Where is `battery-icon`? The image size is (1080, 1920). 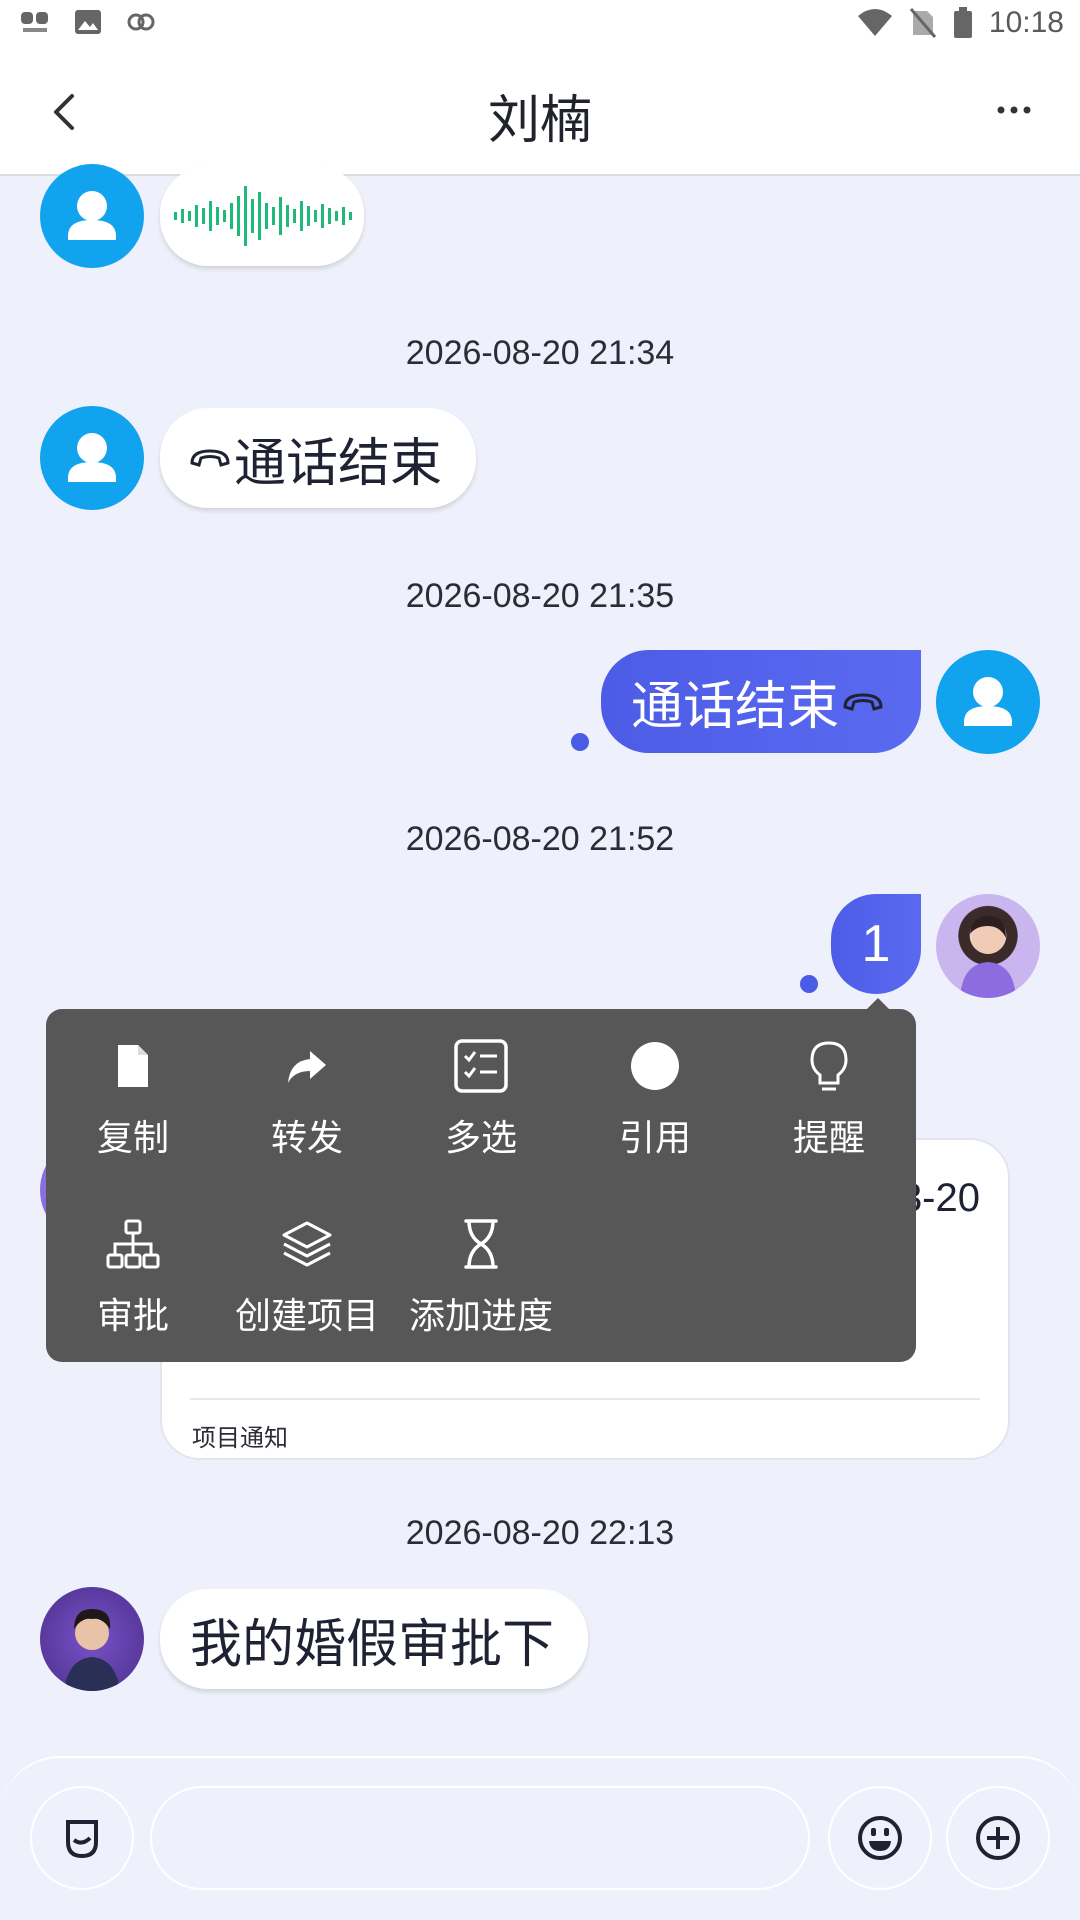 battery-icon is located at coordinates (962, 22).